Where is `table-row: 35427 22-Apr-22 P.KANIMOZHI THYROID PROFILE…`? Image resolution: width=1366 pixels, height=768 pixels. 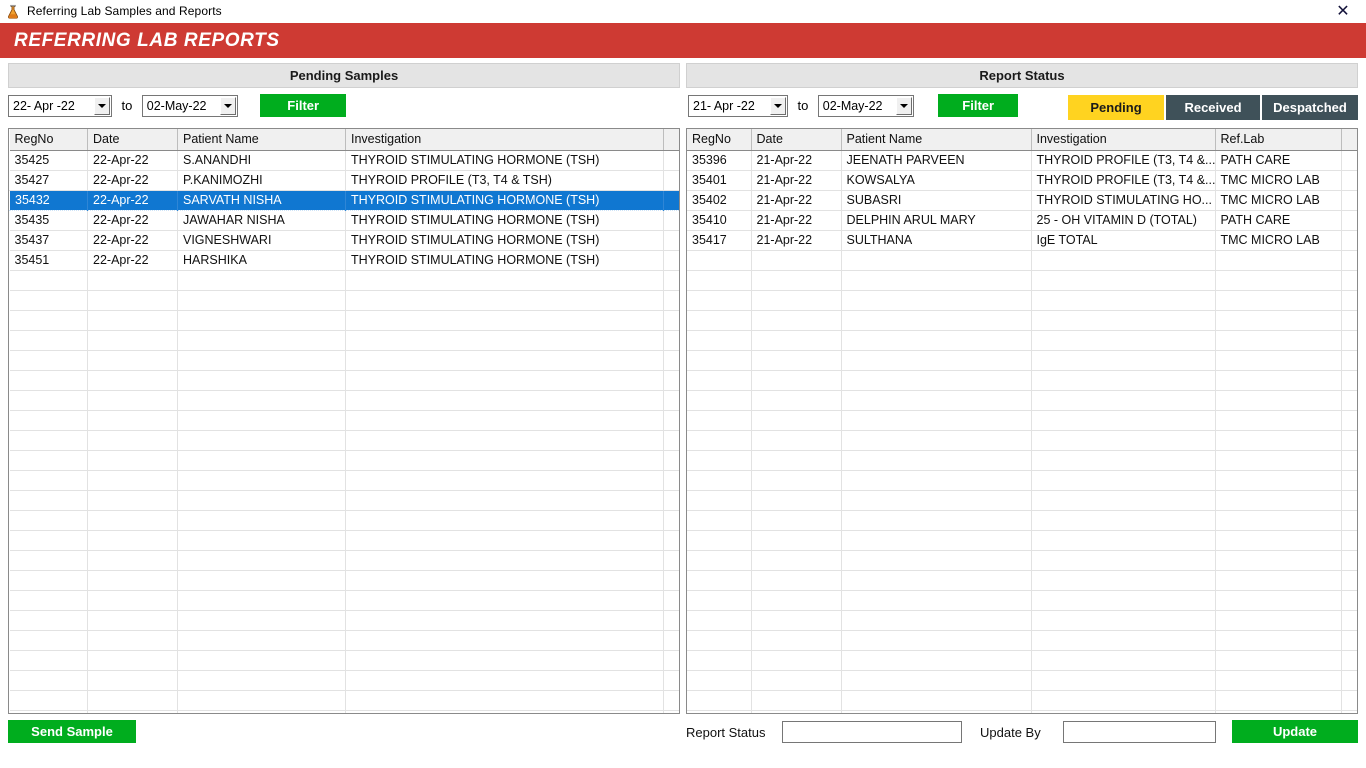
table-row: 35427 22-Apr-22 P.KANIMOZHI THYROID PROFILE… is located at coordinates (344, 180).